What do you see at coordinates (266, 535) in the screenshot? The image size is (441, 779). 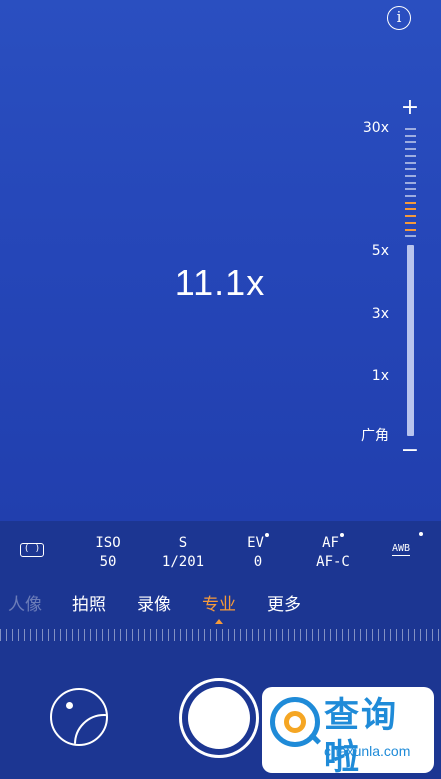 I see `ev-dot` at bounding box center [266, 535].